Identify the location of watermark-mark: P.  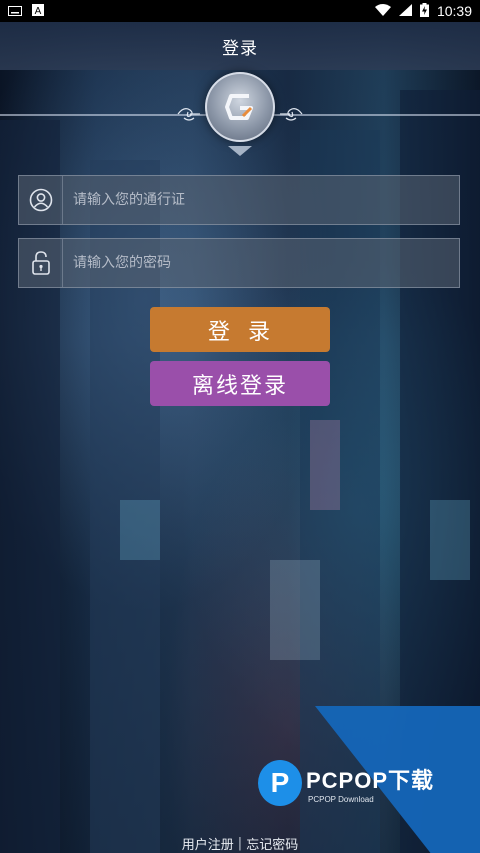
(280, 783).